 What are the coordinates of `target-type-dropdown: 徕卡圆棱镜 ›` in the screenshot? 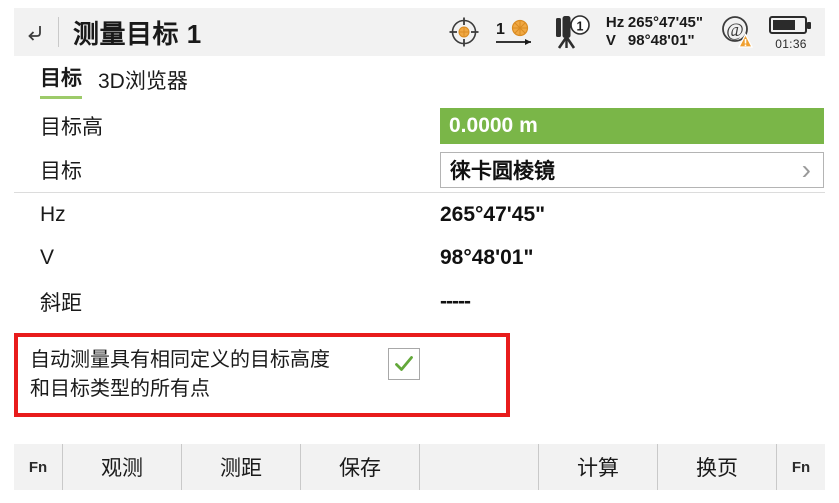 It's located at (632, 170).